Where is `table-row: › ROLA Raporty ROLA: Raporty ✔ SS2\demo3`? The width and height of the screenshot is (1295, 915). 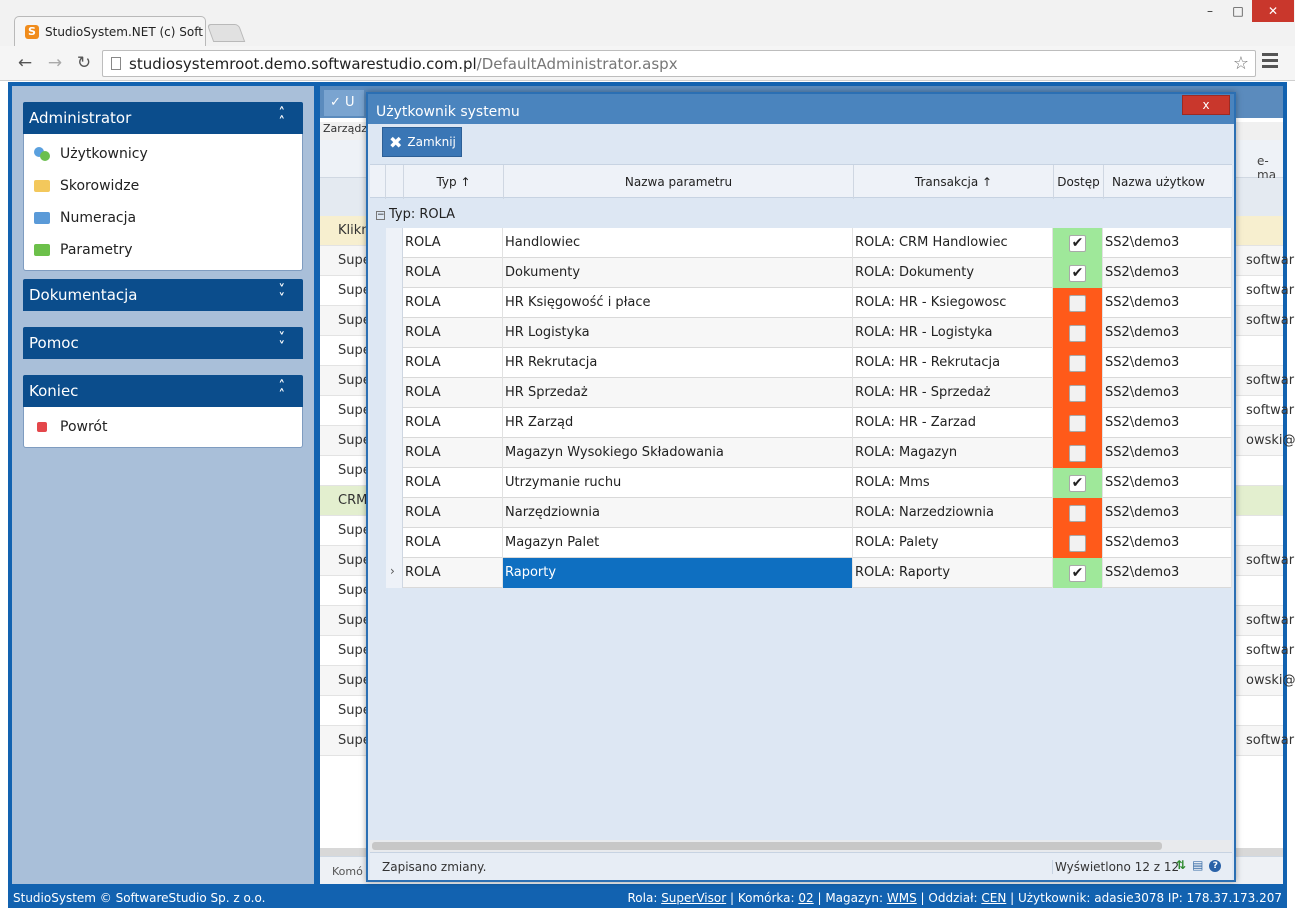 table-row: › ROLA Raporty ROLA: Raporty ✔ SS2\demo3 is located at coordinates (809, 573).